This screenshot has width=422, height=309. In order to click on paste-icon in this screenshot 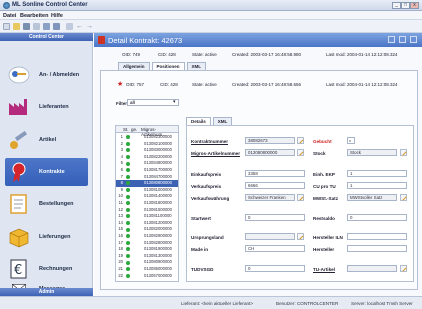, I will do `click(56, 26)`.